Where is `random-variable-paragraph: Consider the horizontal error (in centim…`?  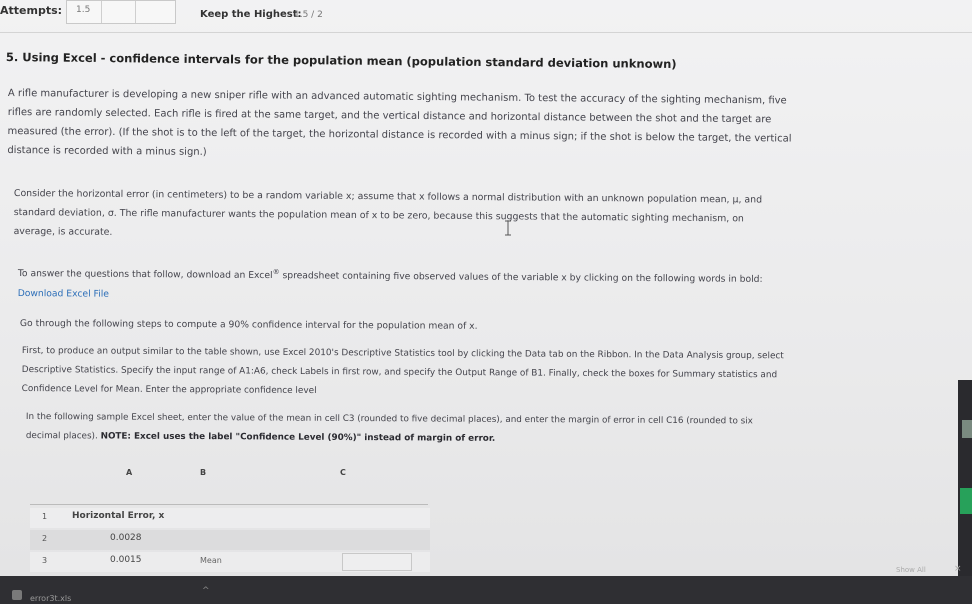 random-variable-paragraph: Consider the horizontal error (in centim… is located at coordinates (388, 212).